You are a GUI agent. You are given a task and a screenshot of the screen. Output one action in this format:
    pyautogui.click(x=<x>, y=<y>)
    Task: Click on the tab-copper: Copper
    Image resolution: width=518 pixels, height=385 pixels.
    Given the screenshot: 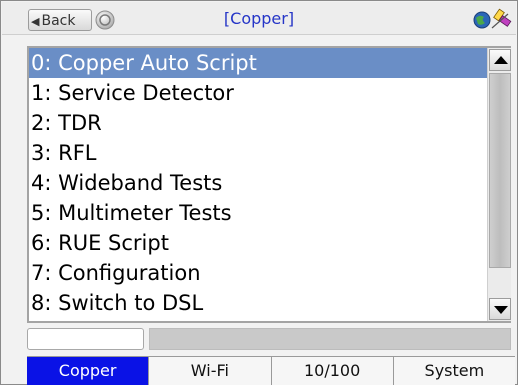 What is the action you would take?
    pyautogui.click(x=88, y=371)
    